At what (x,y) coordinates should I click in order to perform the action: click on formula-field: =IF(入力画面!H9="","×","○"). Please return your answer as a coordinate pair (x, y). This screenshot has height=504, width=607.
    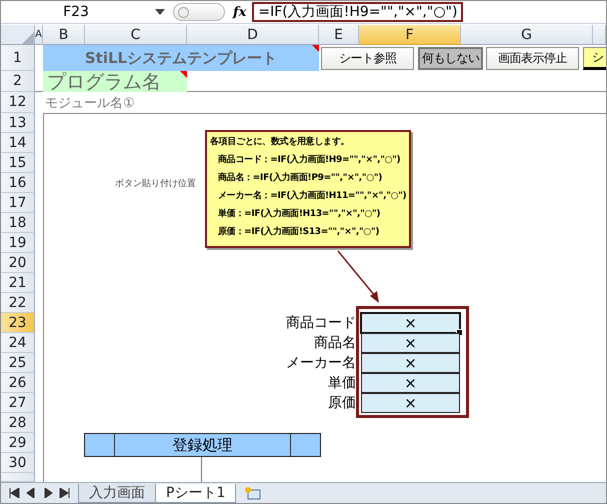
    Looking at the image, I should click on (358, 12).